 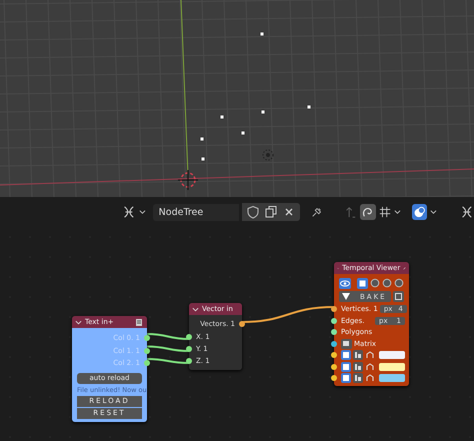 What do you see at coordinates (420, 212) in the screenshot?
I see `overlay-icon` at bounding box center [420, 212].